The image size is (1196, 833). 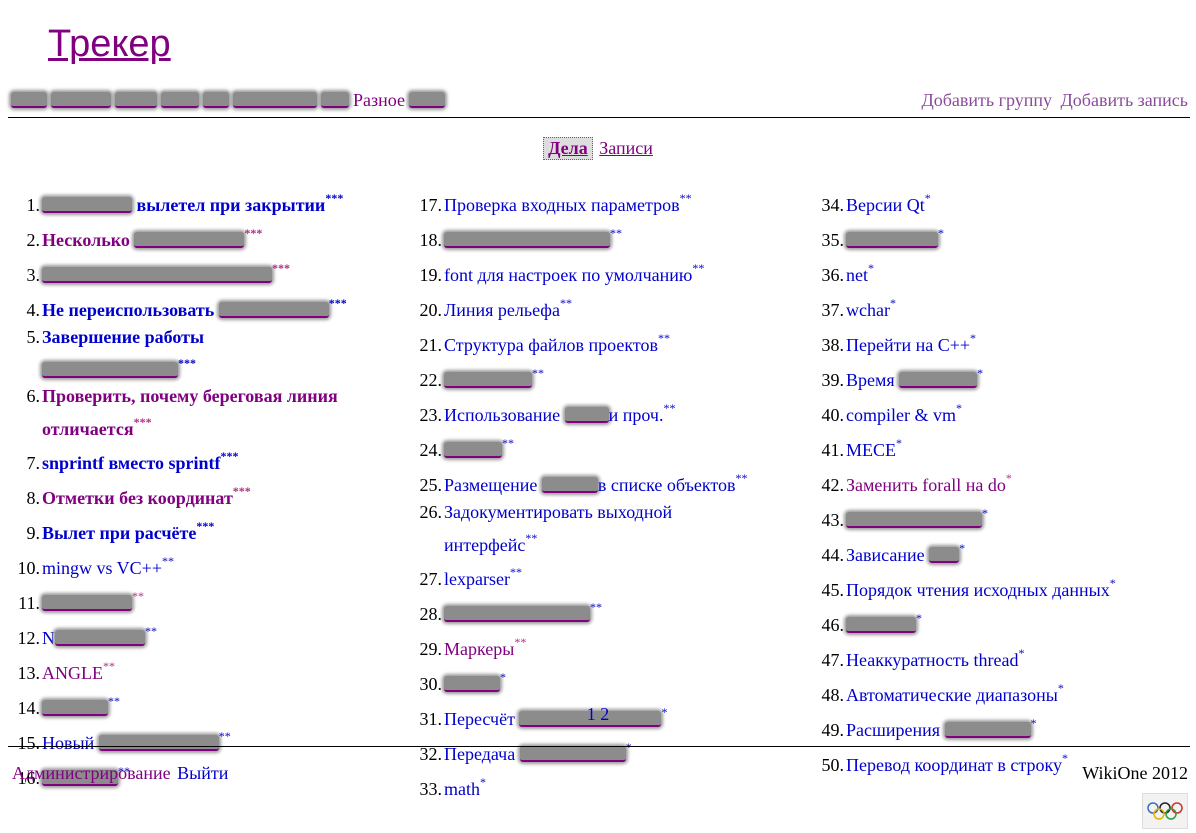 I want to click on task-number: 17., so click(x=431, y=205).